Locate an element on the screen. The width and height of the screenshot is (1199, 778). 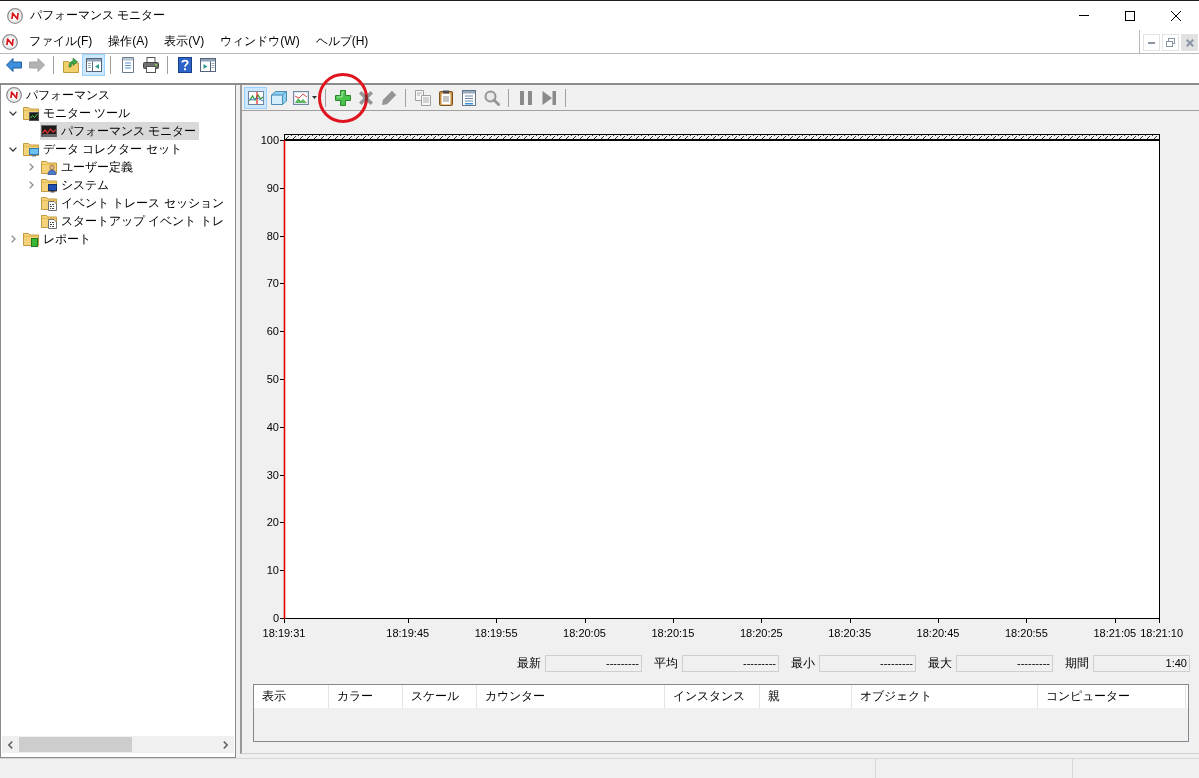
document-icon is located at coordinates (127, 65).